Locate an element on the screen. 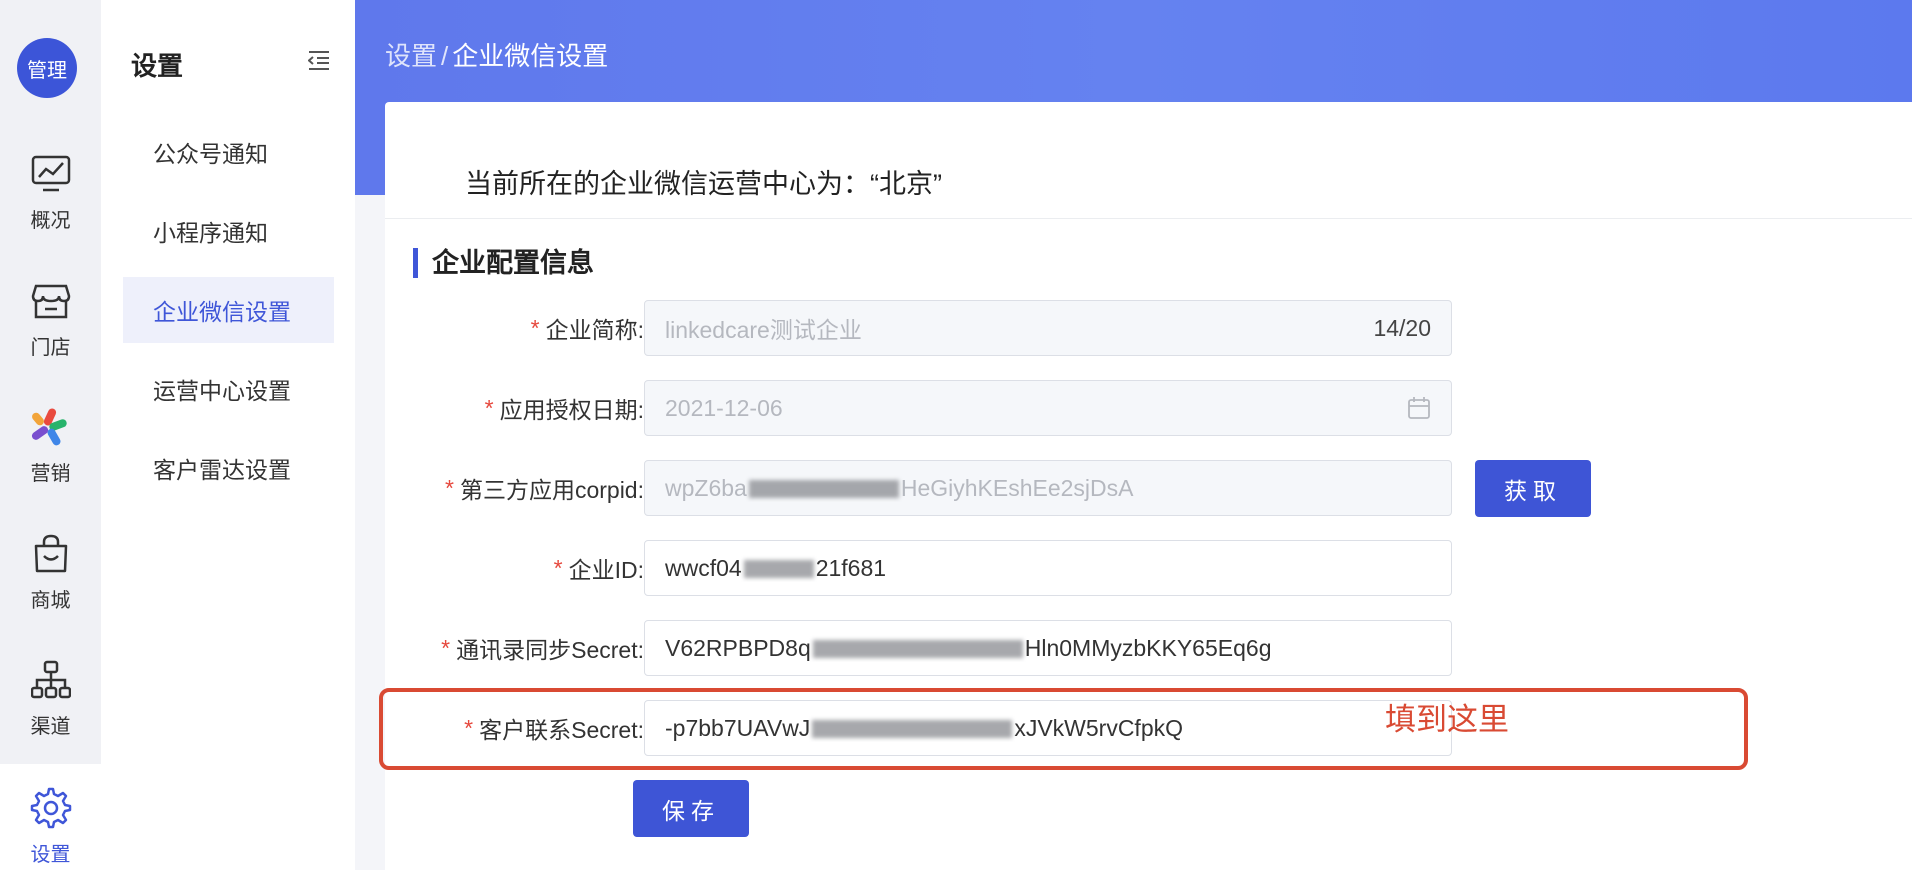 The width and height of the screenshot is (1912, 870). corpid-value-start: wpZ6ba is located at coordinates (706, 487).